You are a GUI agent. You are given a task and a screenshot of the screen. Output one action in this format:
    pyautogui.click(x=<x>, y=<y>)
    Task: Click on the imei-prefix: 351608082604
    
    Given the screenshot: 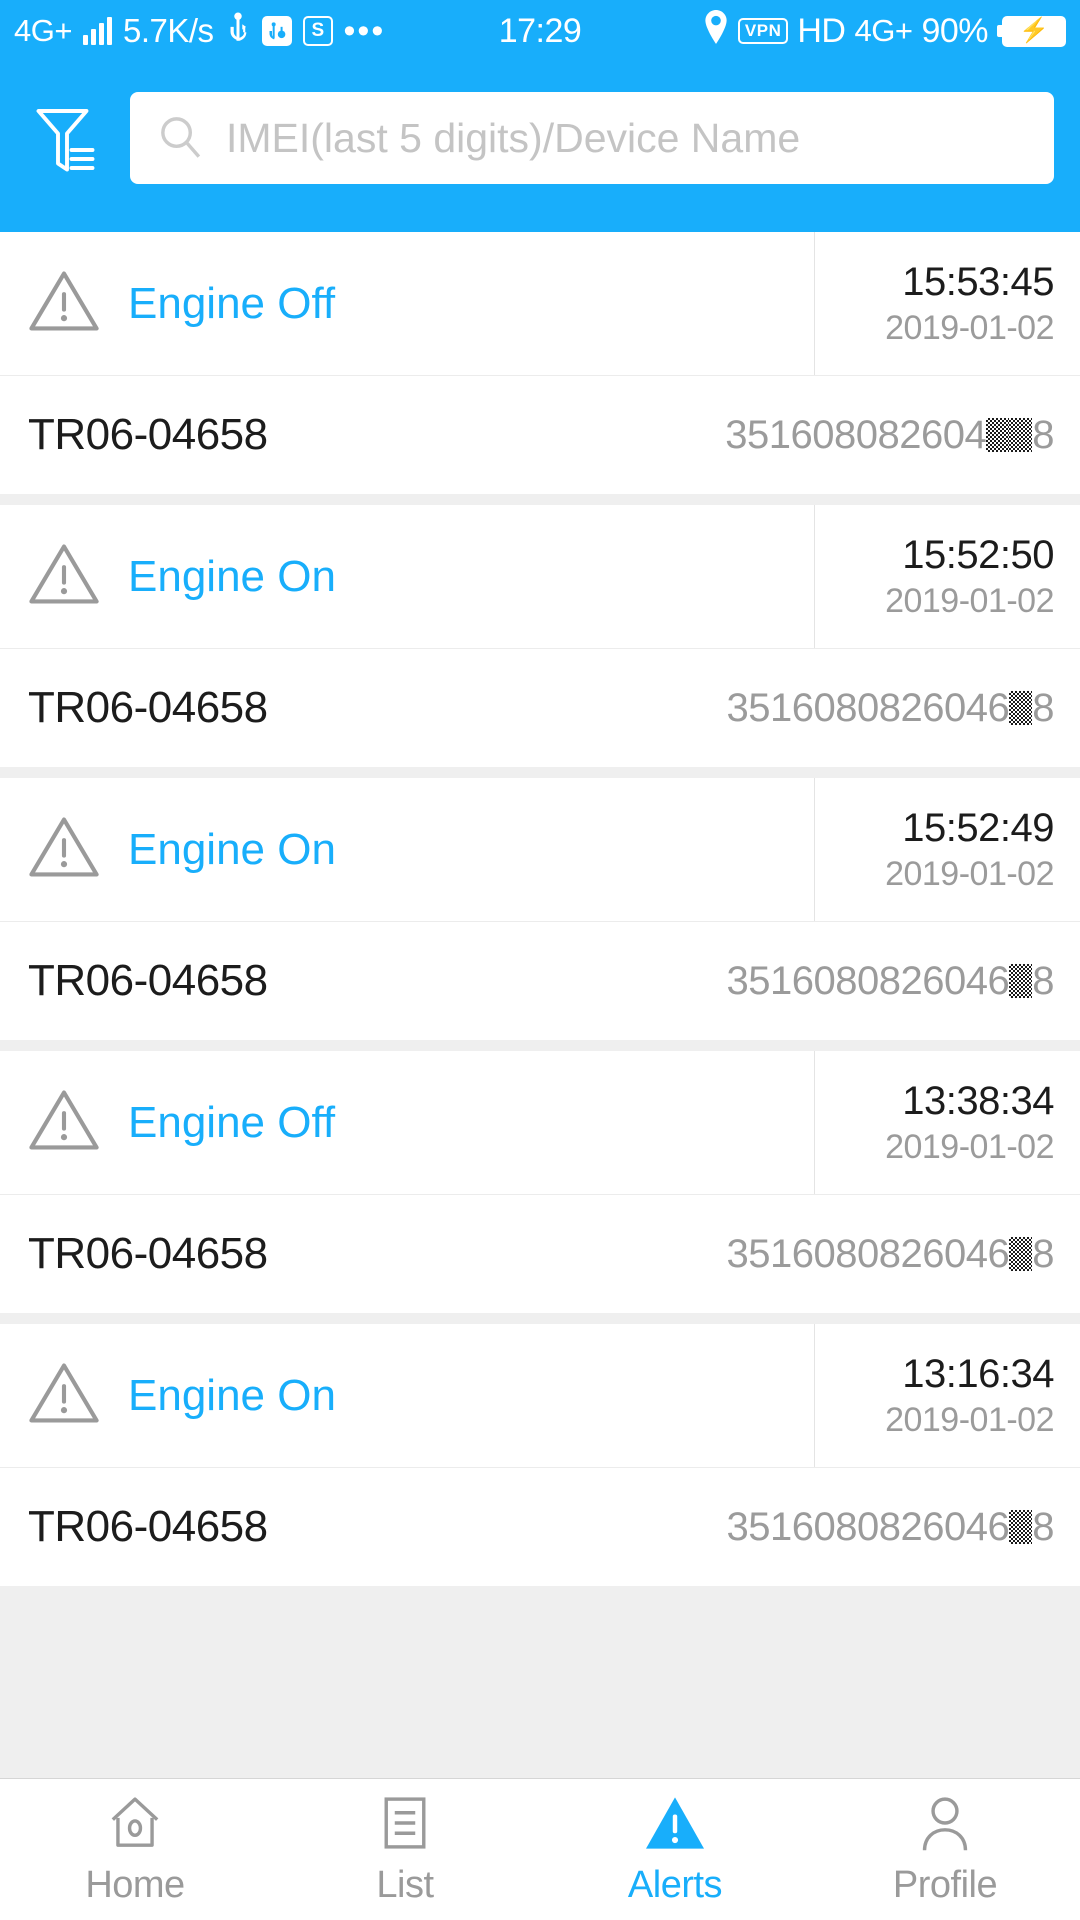 What is the action you would take?
    pyautogui.click(x=856, y=434)
    